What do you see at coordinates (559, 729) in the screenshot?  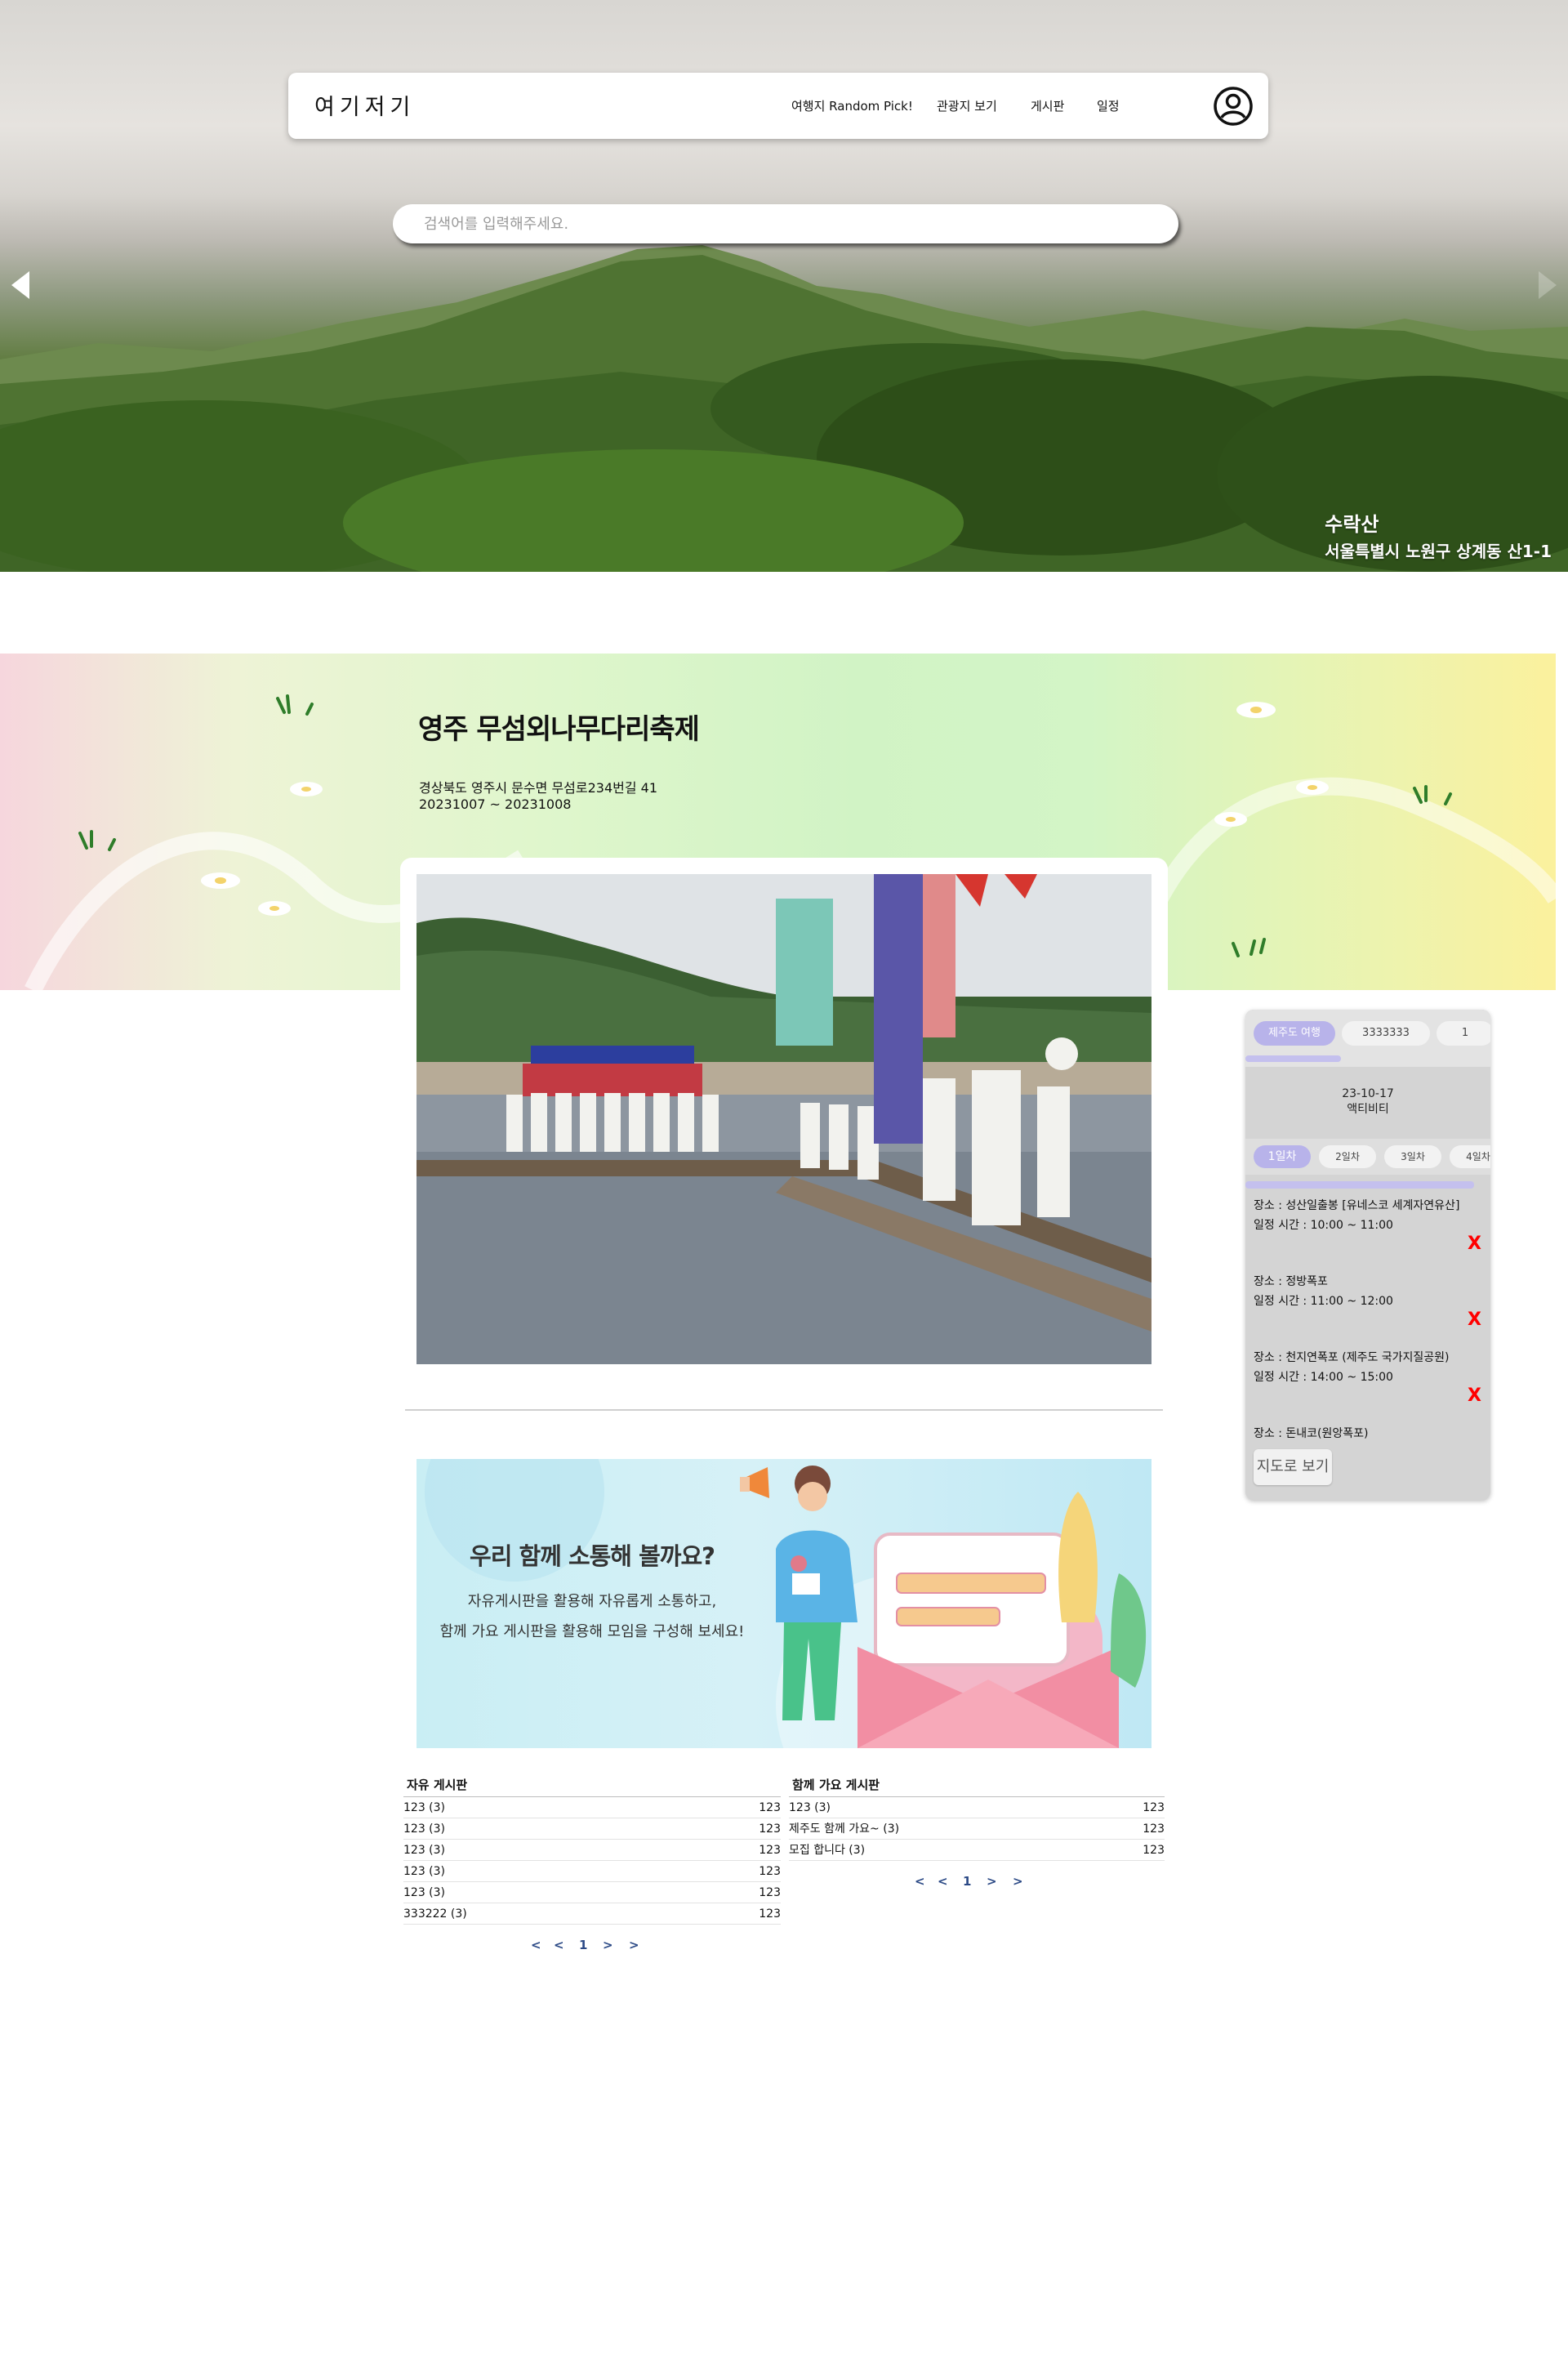 I see `festival-title: 영주 무섬외나무다리축제` at bounding box center [559, 729].